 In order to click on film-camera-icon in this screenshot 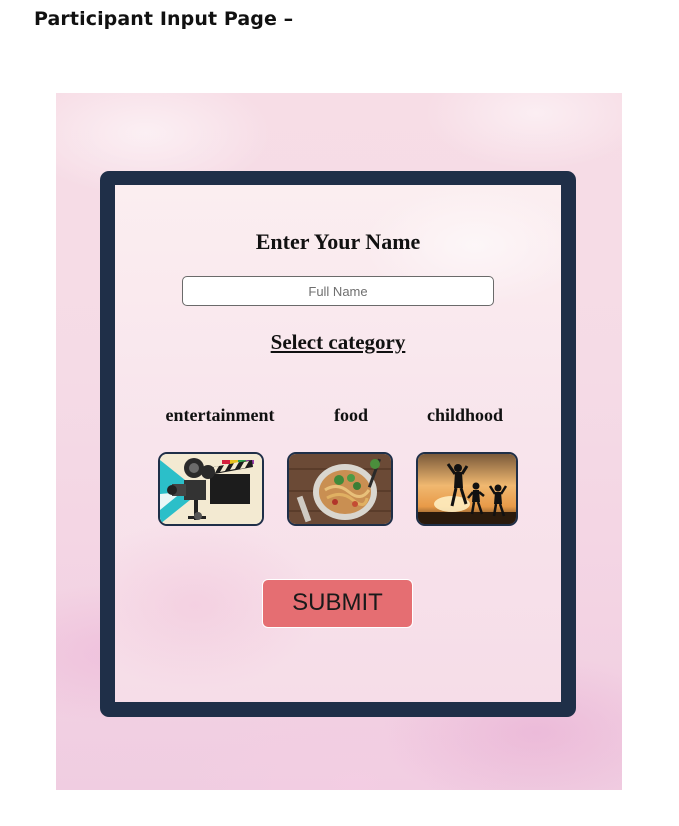, I will do `click(211, 489)`.